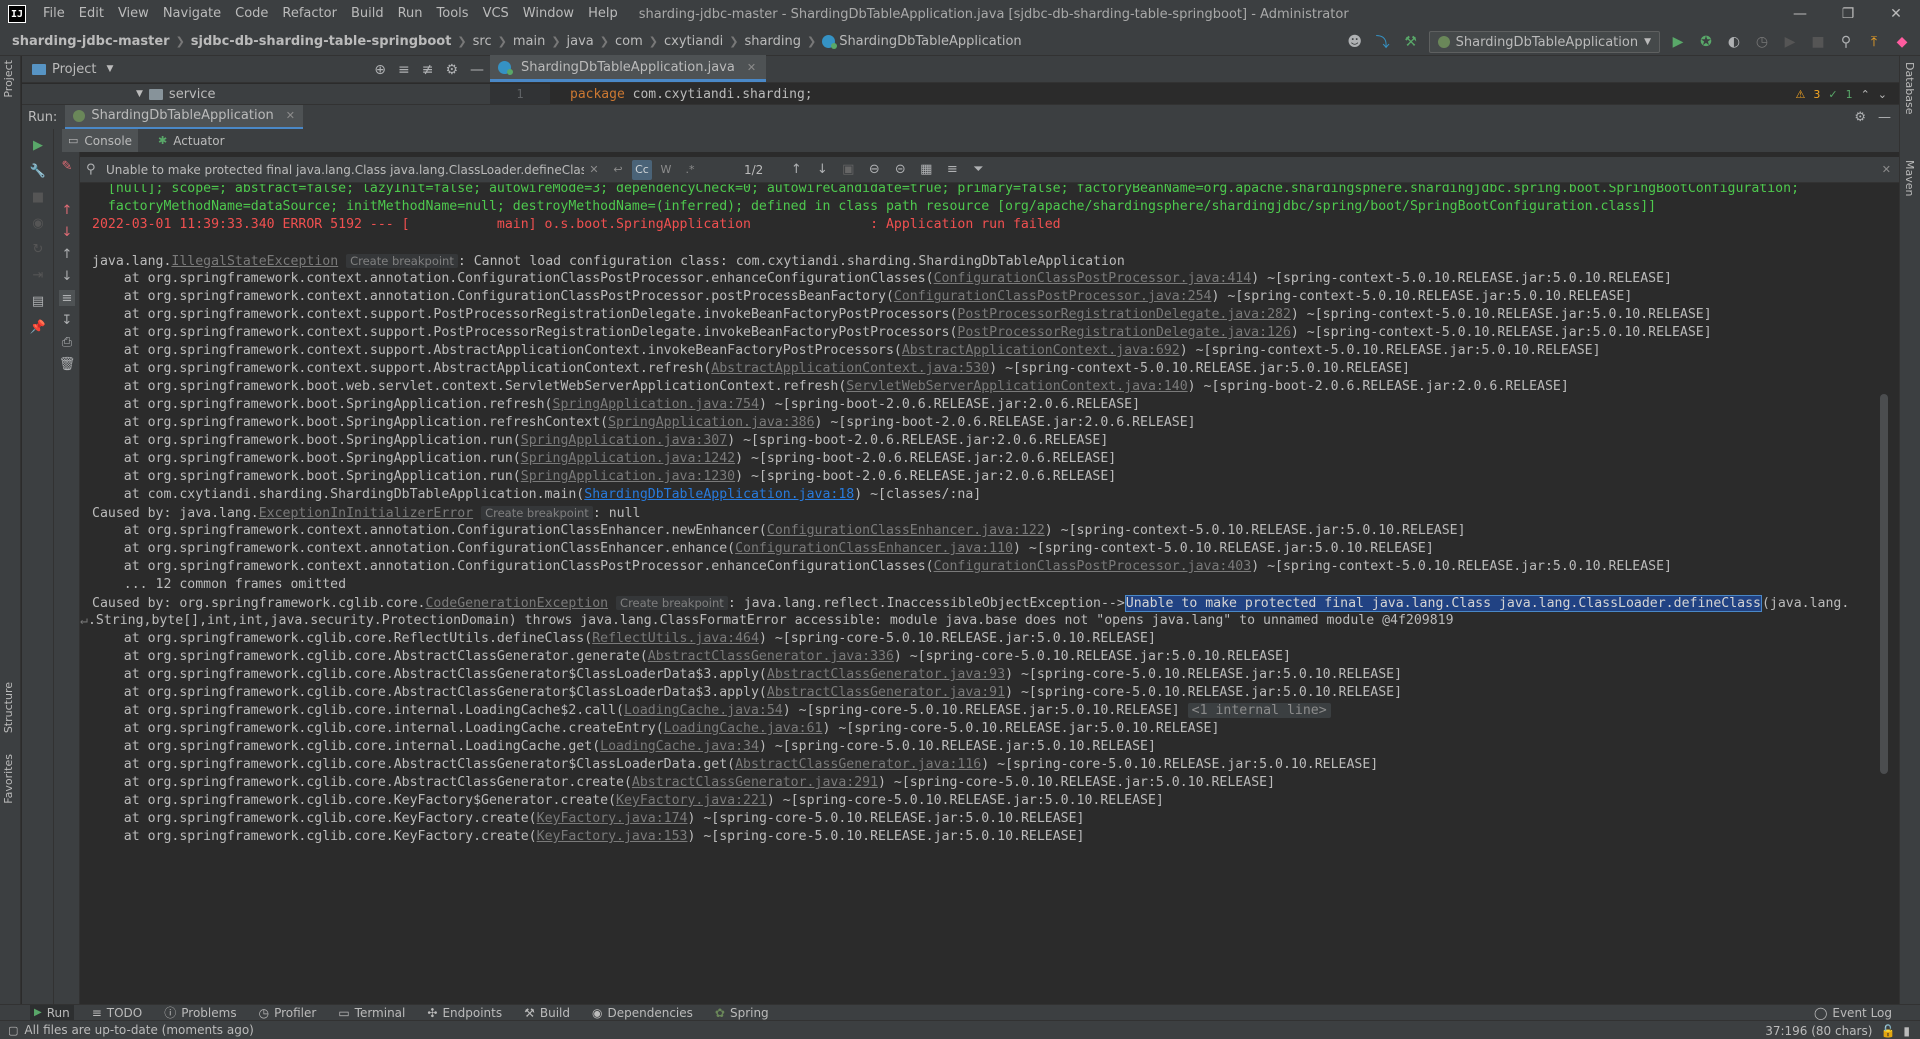 This screenshot has width=1920, height=1039. What do you see at coordinates (900, 169) in the screenshot?
I see `remove-occurrence-icon: ⊝` at bounding box center [900, 169].